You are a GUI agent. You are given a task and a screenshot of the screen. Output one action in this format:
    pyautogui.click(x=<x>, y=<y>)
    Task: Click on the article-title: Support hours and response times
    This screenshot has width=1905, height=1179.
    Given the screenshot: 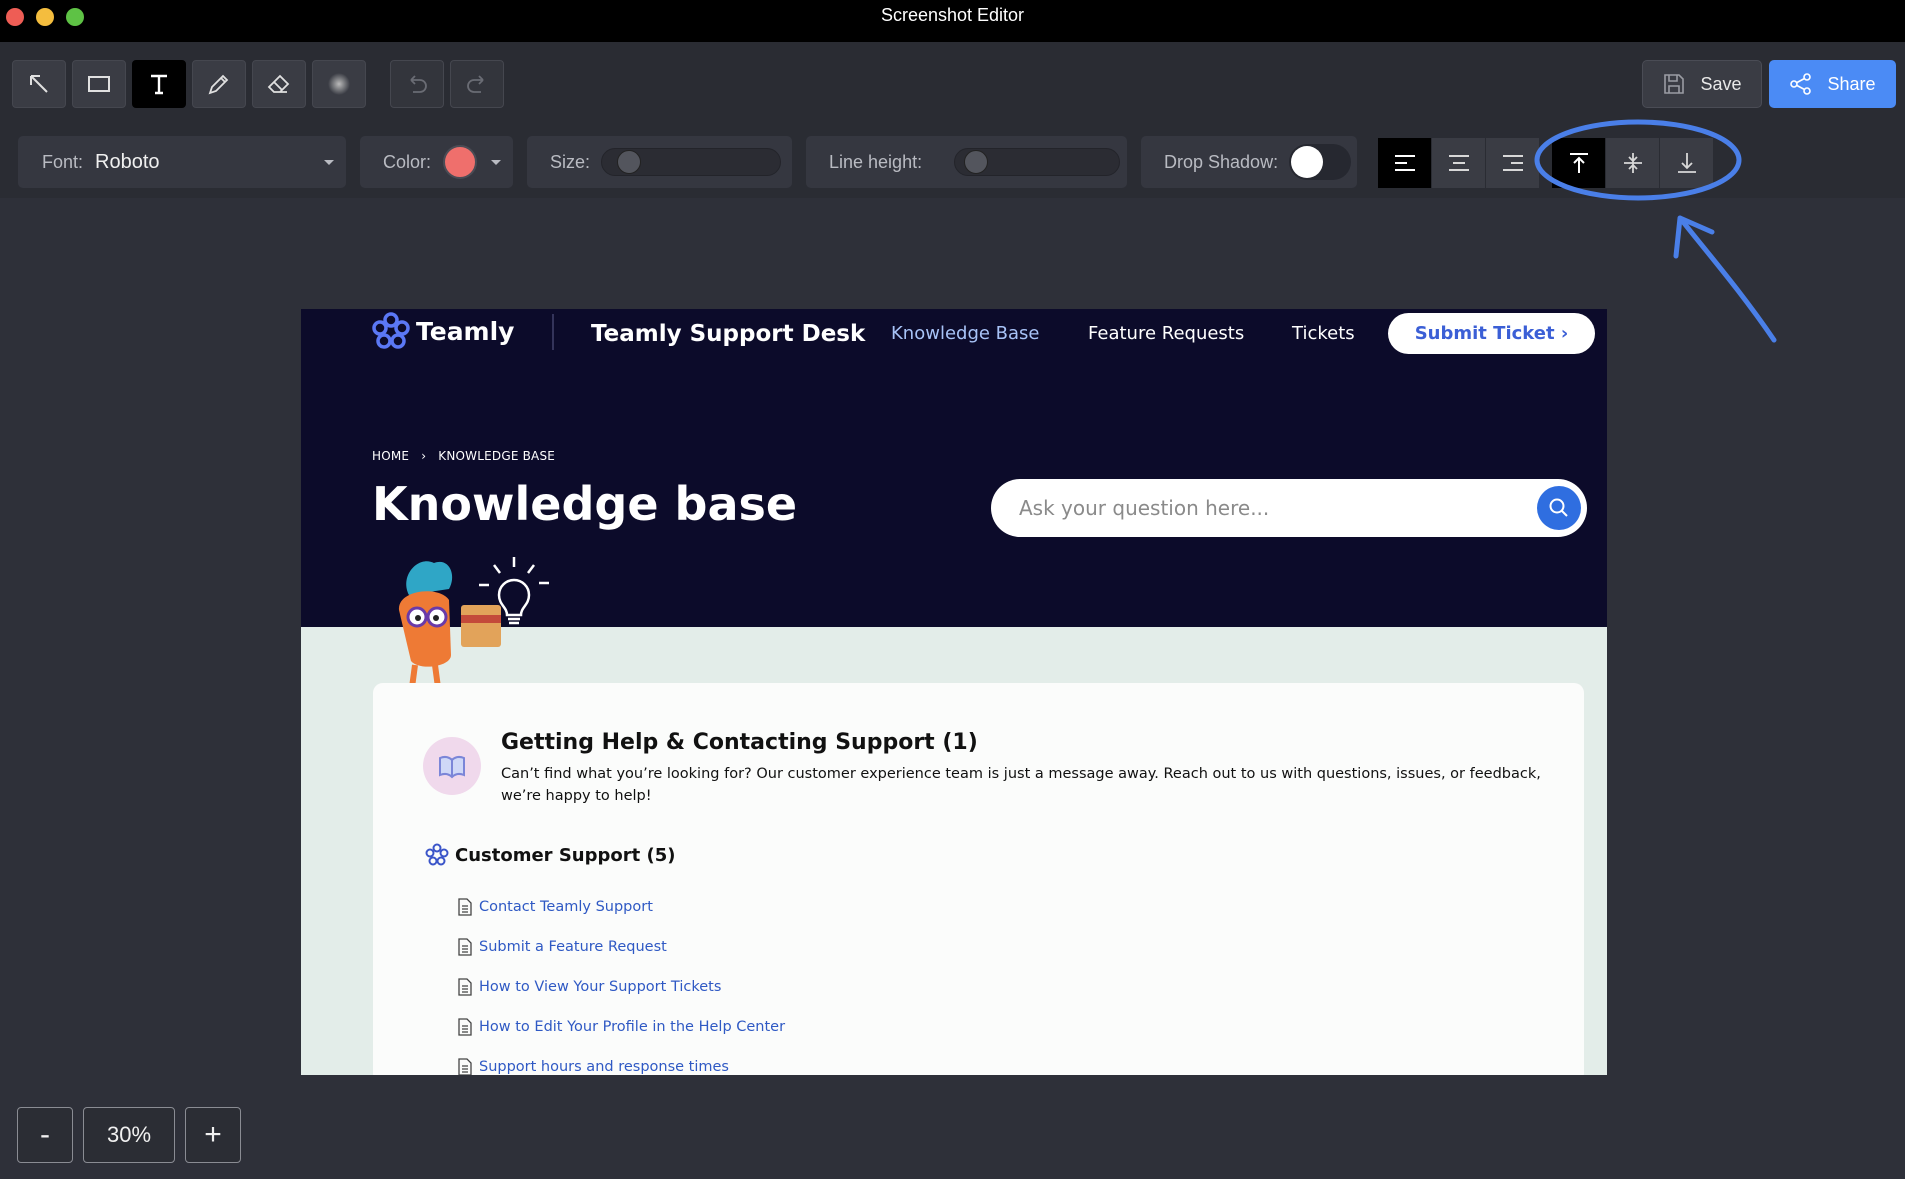 What is the action you would take?
    pyautogui.click(x=604, y=1067)
    